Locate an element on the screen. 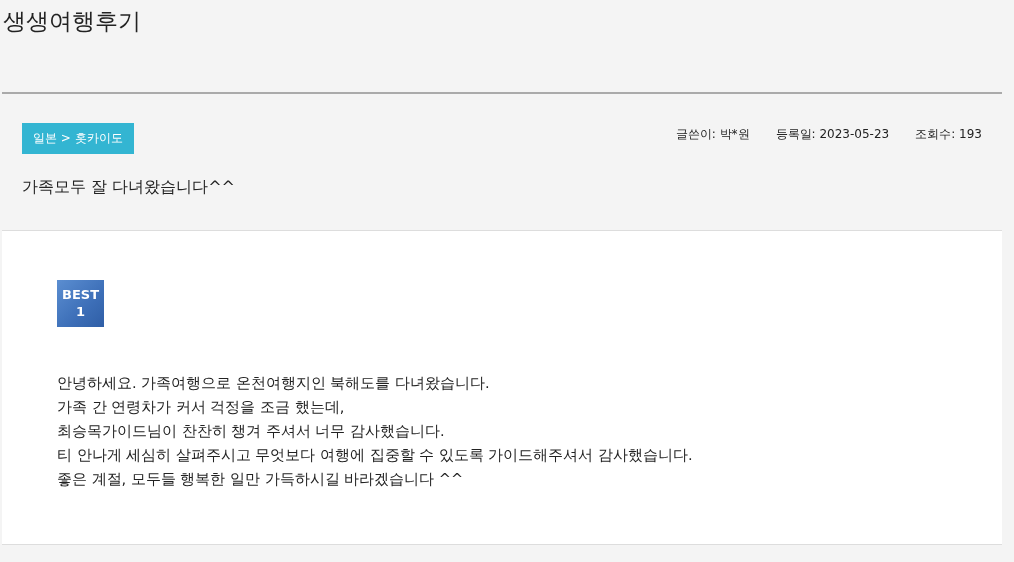 This screenshot has height=562, width=1014. meta-info: 글쓴이: 박*원 is located at coordinates (712, 134).